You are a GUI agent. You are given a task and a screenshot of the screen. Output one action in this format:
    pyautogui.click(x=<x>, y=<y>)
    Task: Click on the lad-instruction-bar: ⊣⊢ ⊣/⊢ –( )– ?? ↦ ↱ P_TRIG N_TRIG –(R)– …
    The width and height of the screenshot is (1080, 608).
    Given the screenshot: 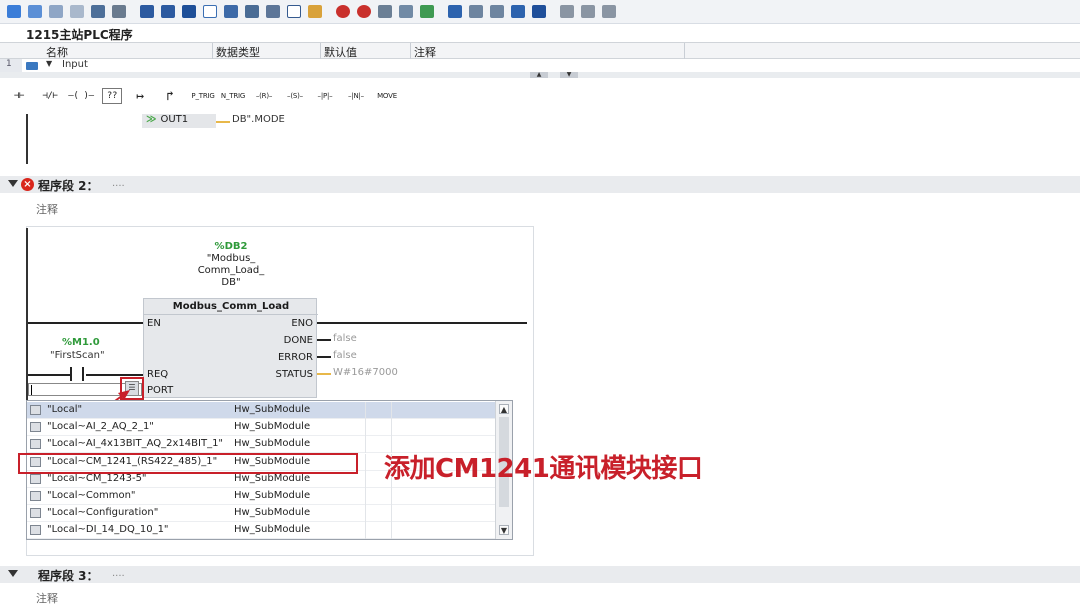 What is the action you would take?
    pyautogui.click(x=540, y=97)
    